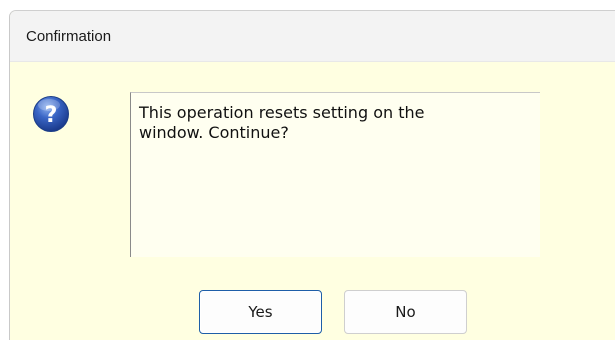  What do you see at coordinates (312, 36) in the screenshot?
I see `title-bar: Confirmation` at bounding box center [312, 36].